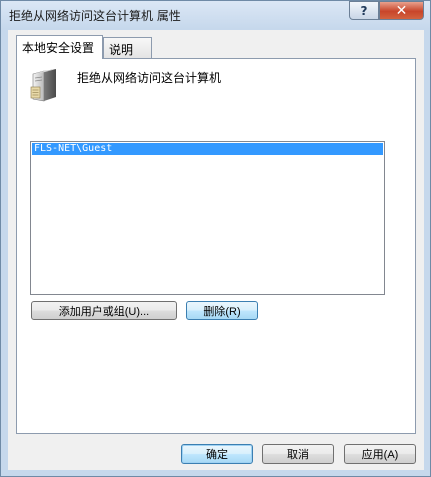  What do you see at coordinates (222, 310) in the screenshot?
I see `remove-button: 删除(R)` at bounding box center [222, 310].